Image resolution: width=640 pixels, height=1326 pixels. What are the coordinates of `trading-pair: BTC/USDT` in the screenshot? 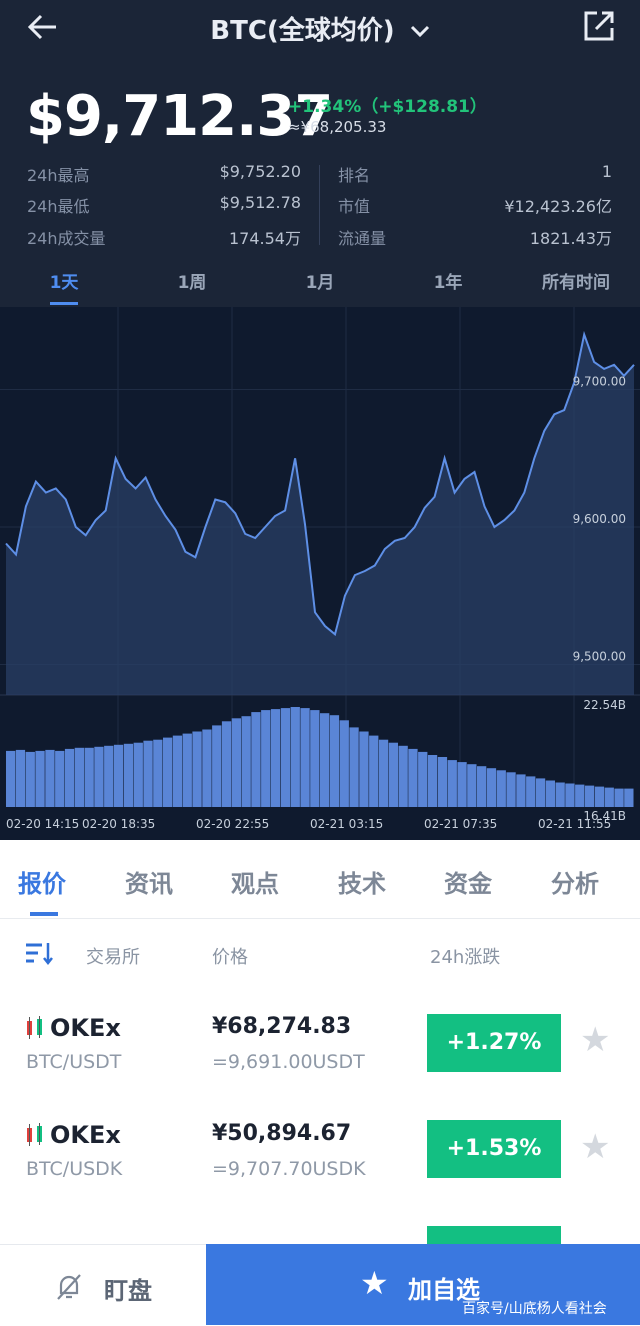 It's located at (74, 1062).